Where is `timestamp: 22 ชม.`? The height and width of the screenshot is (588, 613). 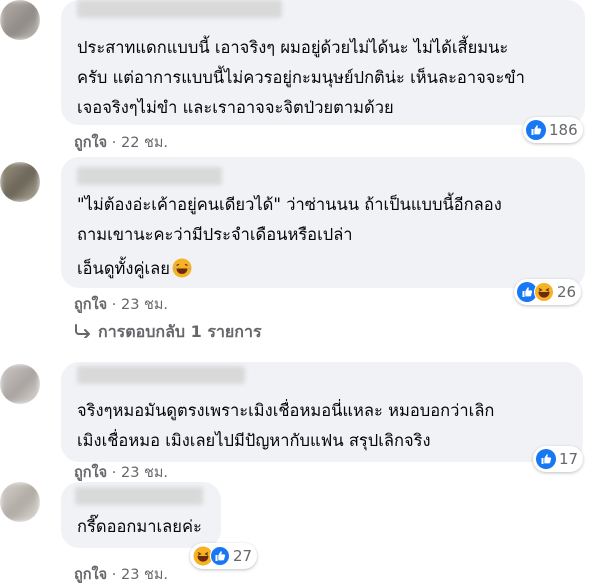 timestamp: 22 ชม. is located at coordinates (144, 143).